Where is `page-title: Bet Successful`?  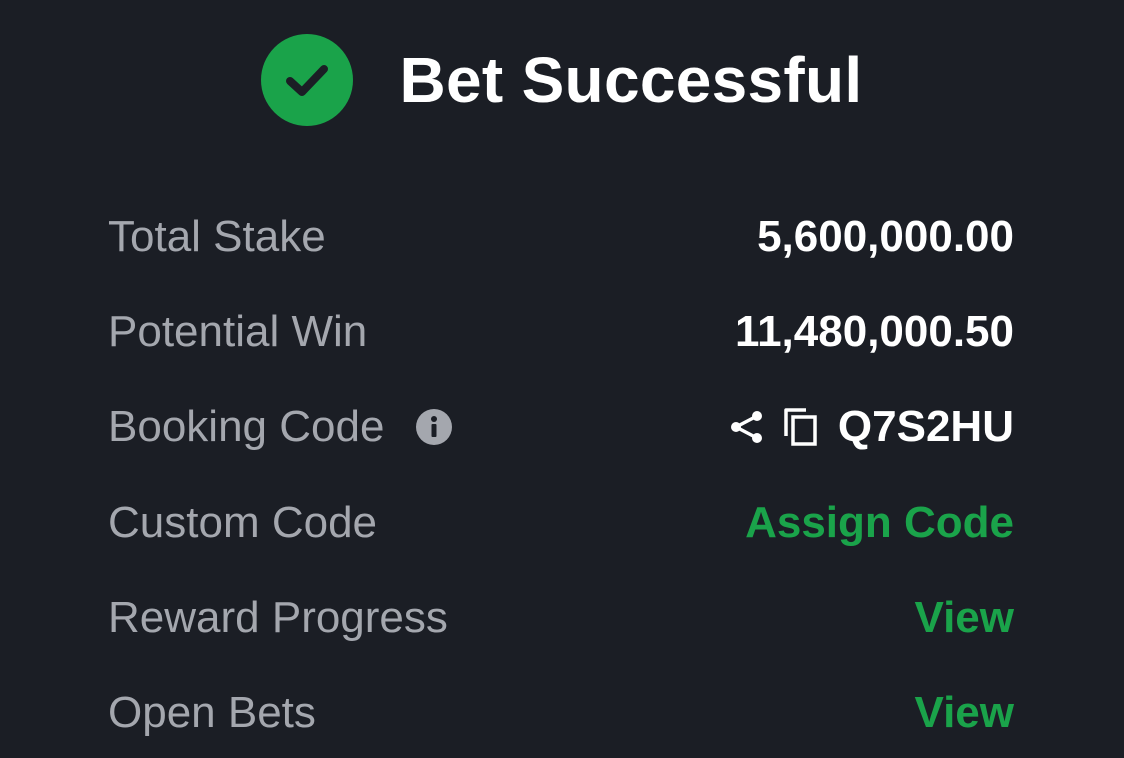 page-title: Bet Successful is located at coordinates (631, 80).